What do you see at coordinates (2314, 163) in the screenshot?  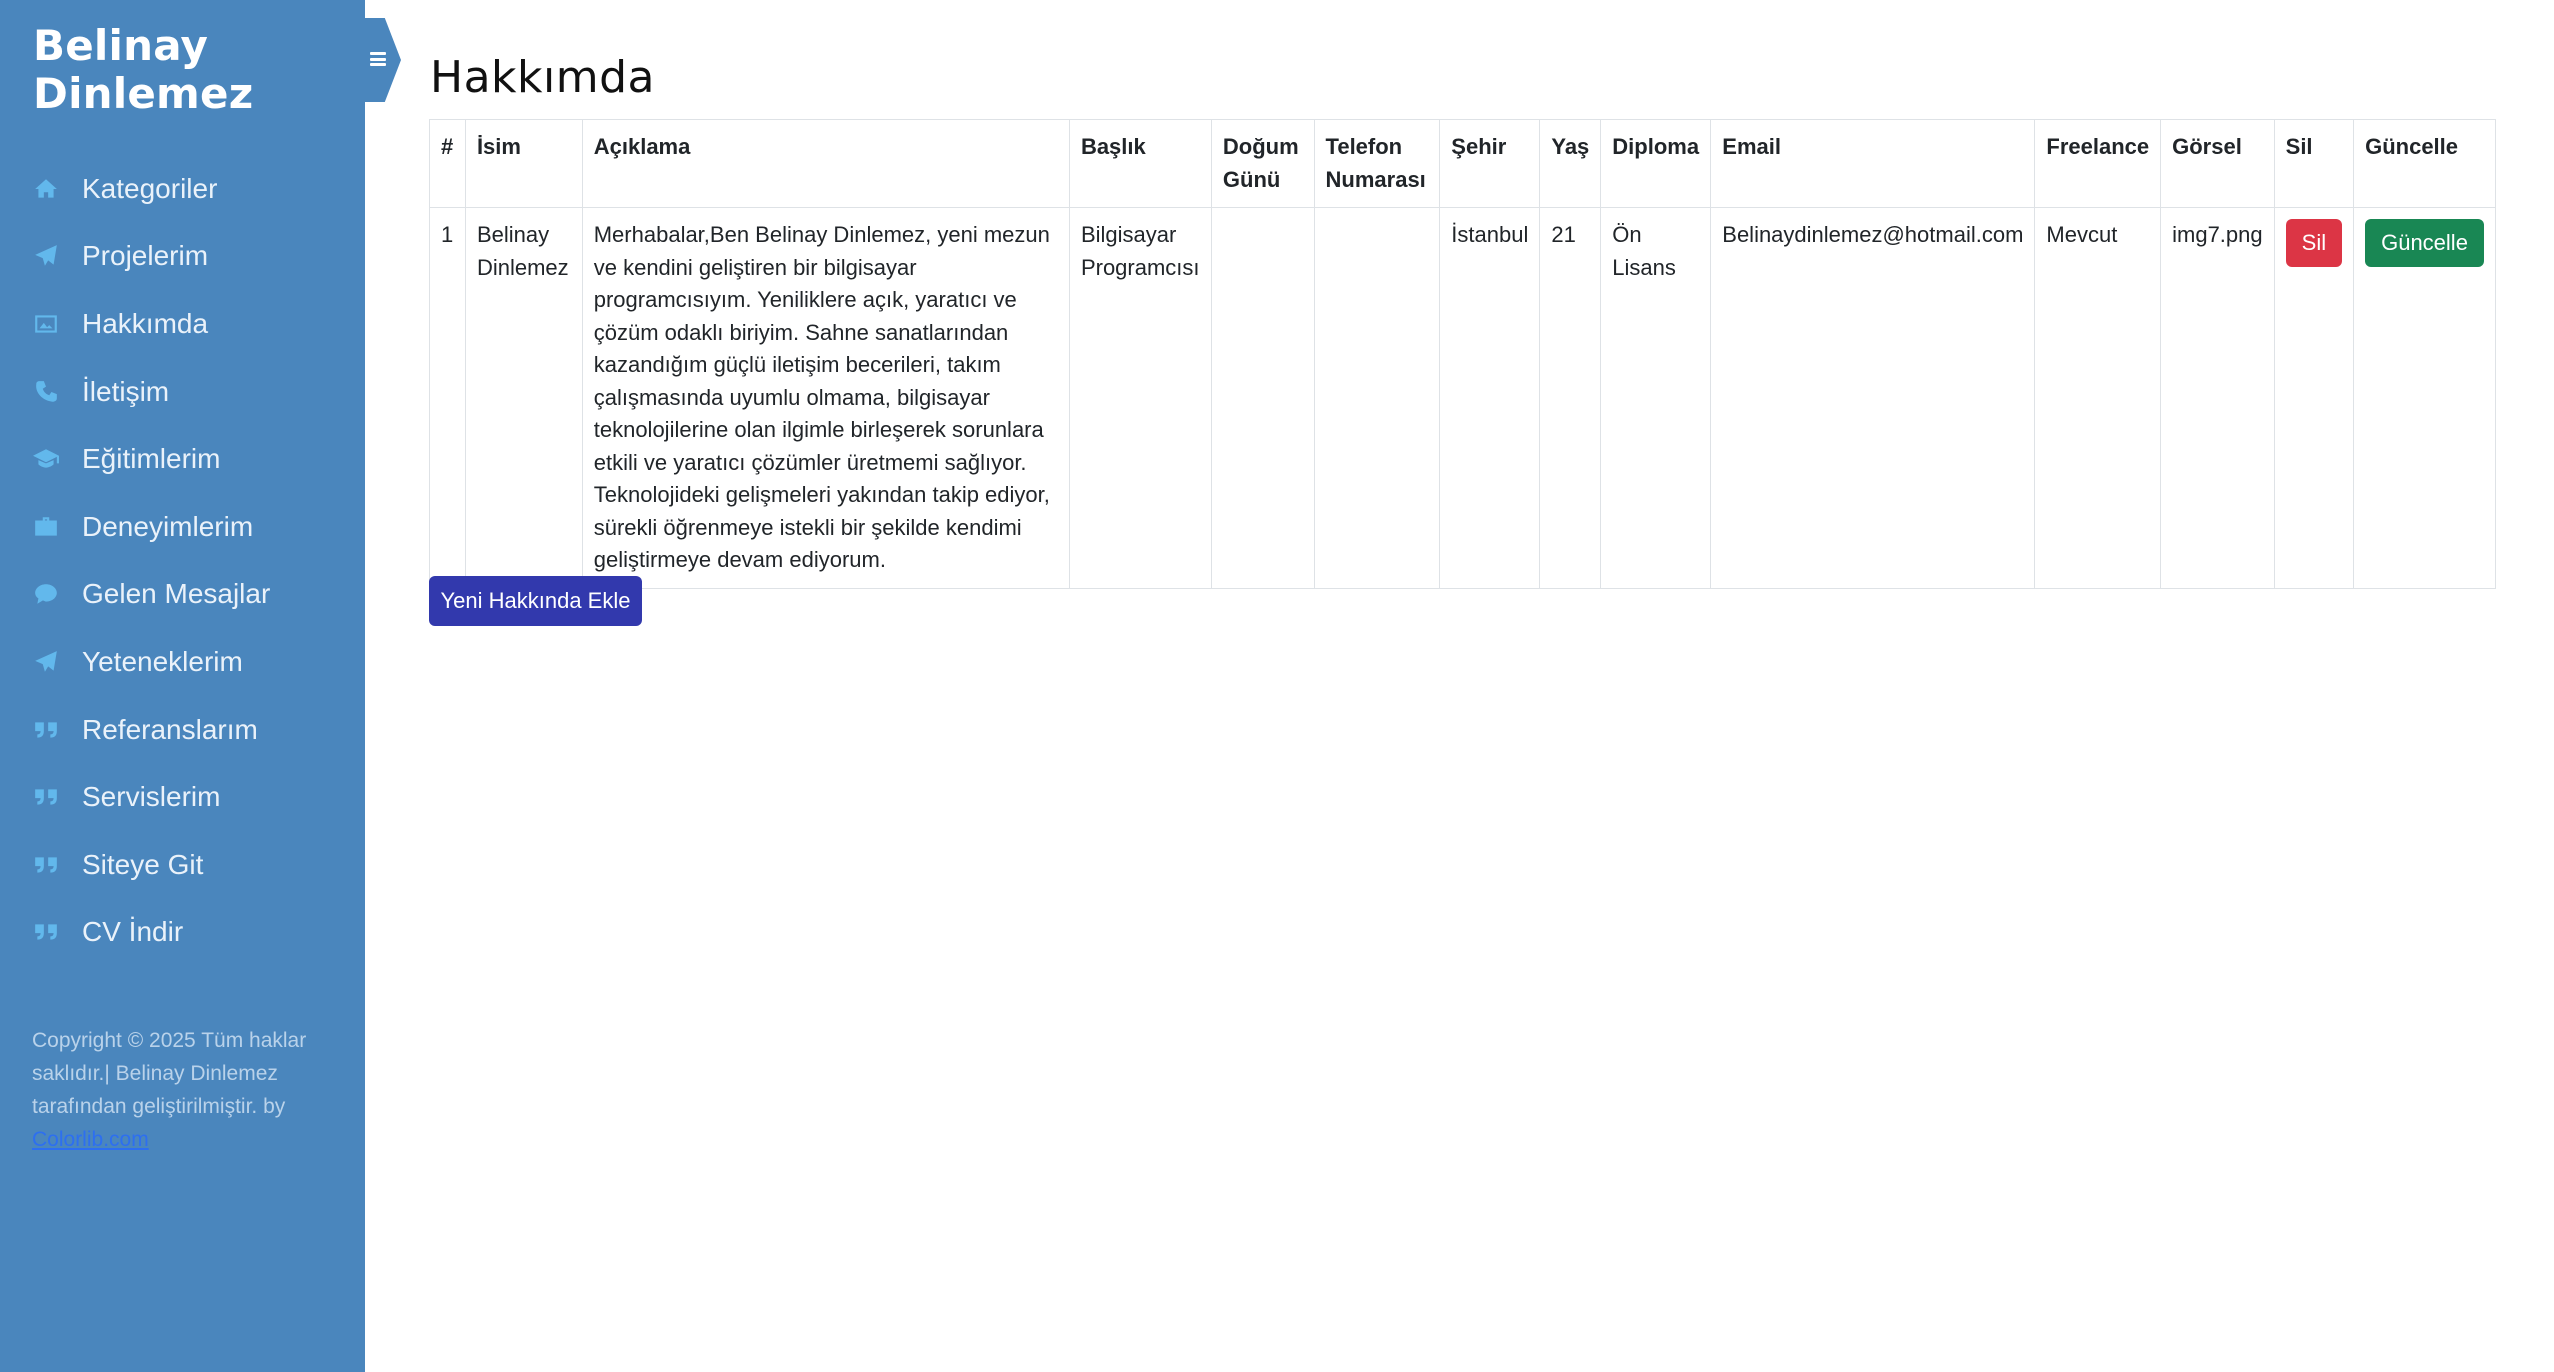 I see `column-header: Sil` at bounding box center [2314, 163].